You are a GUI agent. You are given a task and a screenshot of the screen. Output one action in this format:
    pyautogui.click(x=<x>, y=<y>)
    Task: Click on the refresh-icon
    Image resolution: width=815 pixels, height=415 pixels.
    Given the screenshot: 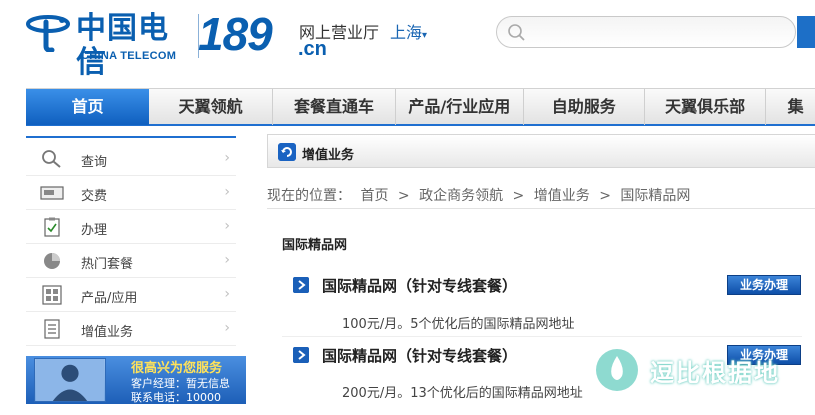 What is the action you would take?
    pyautogui.click(x=287, y=152)
    